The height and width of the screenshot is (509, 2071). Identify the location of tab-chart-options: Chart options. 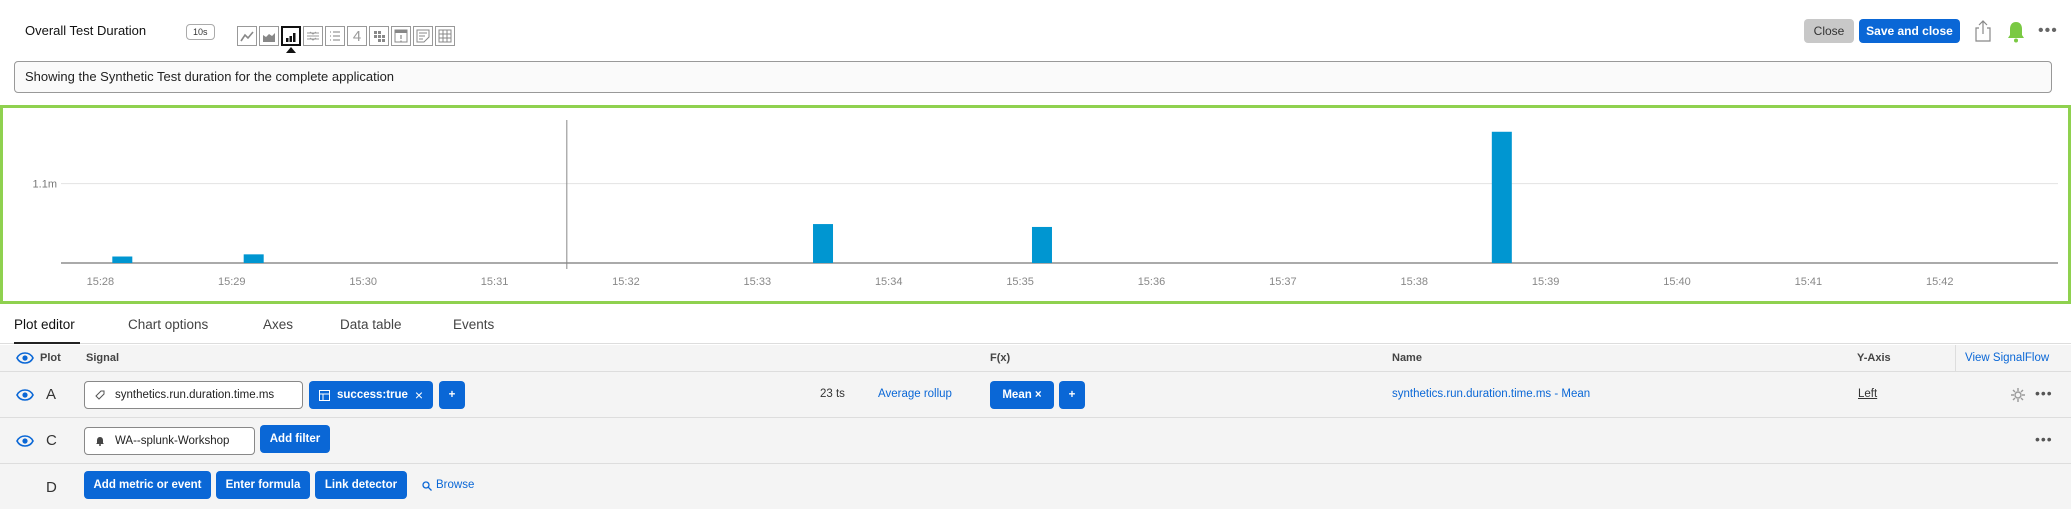
(168, 324).